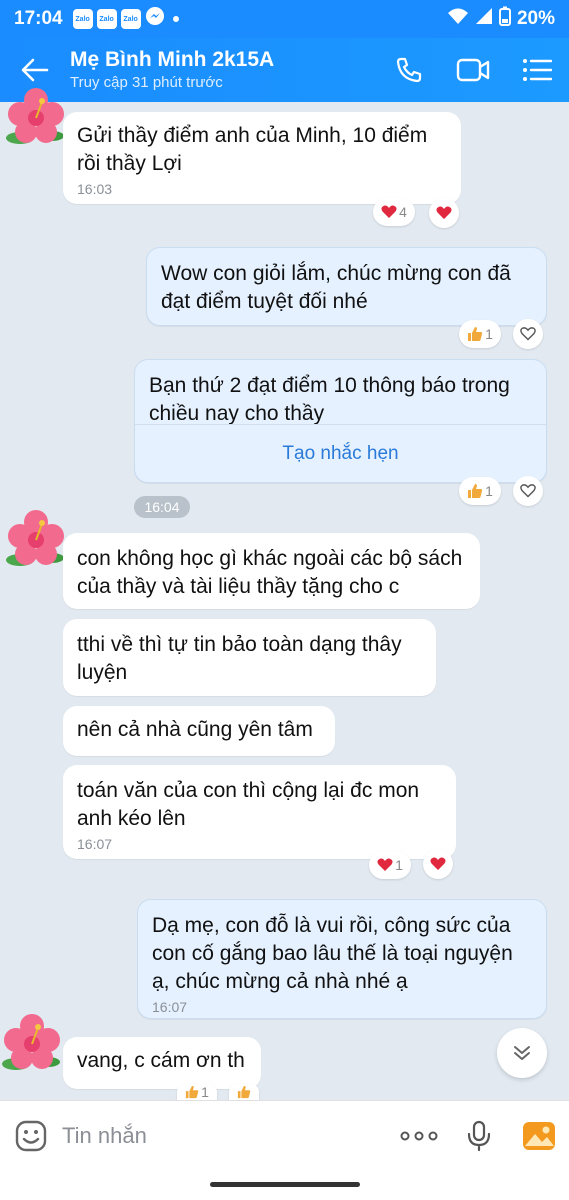  I want to click on system-navigation-bar, so click(284, 1185).